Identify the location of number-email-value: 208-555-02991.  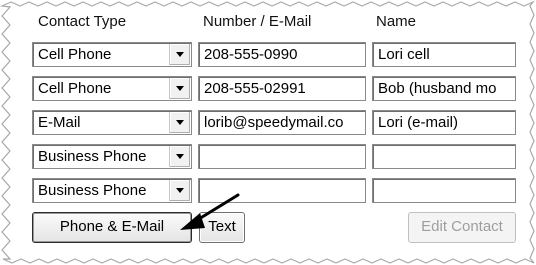
(255, 88).